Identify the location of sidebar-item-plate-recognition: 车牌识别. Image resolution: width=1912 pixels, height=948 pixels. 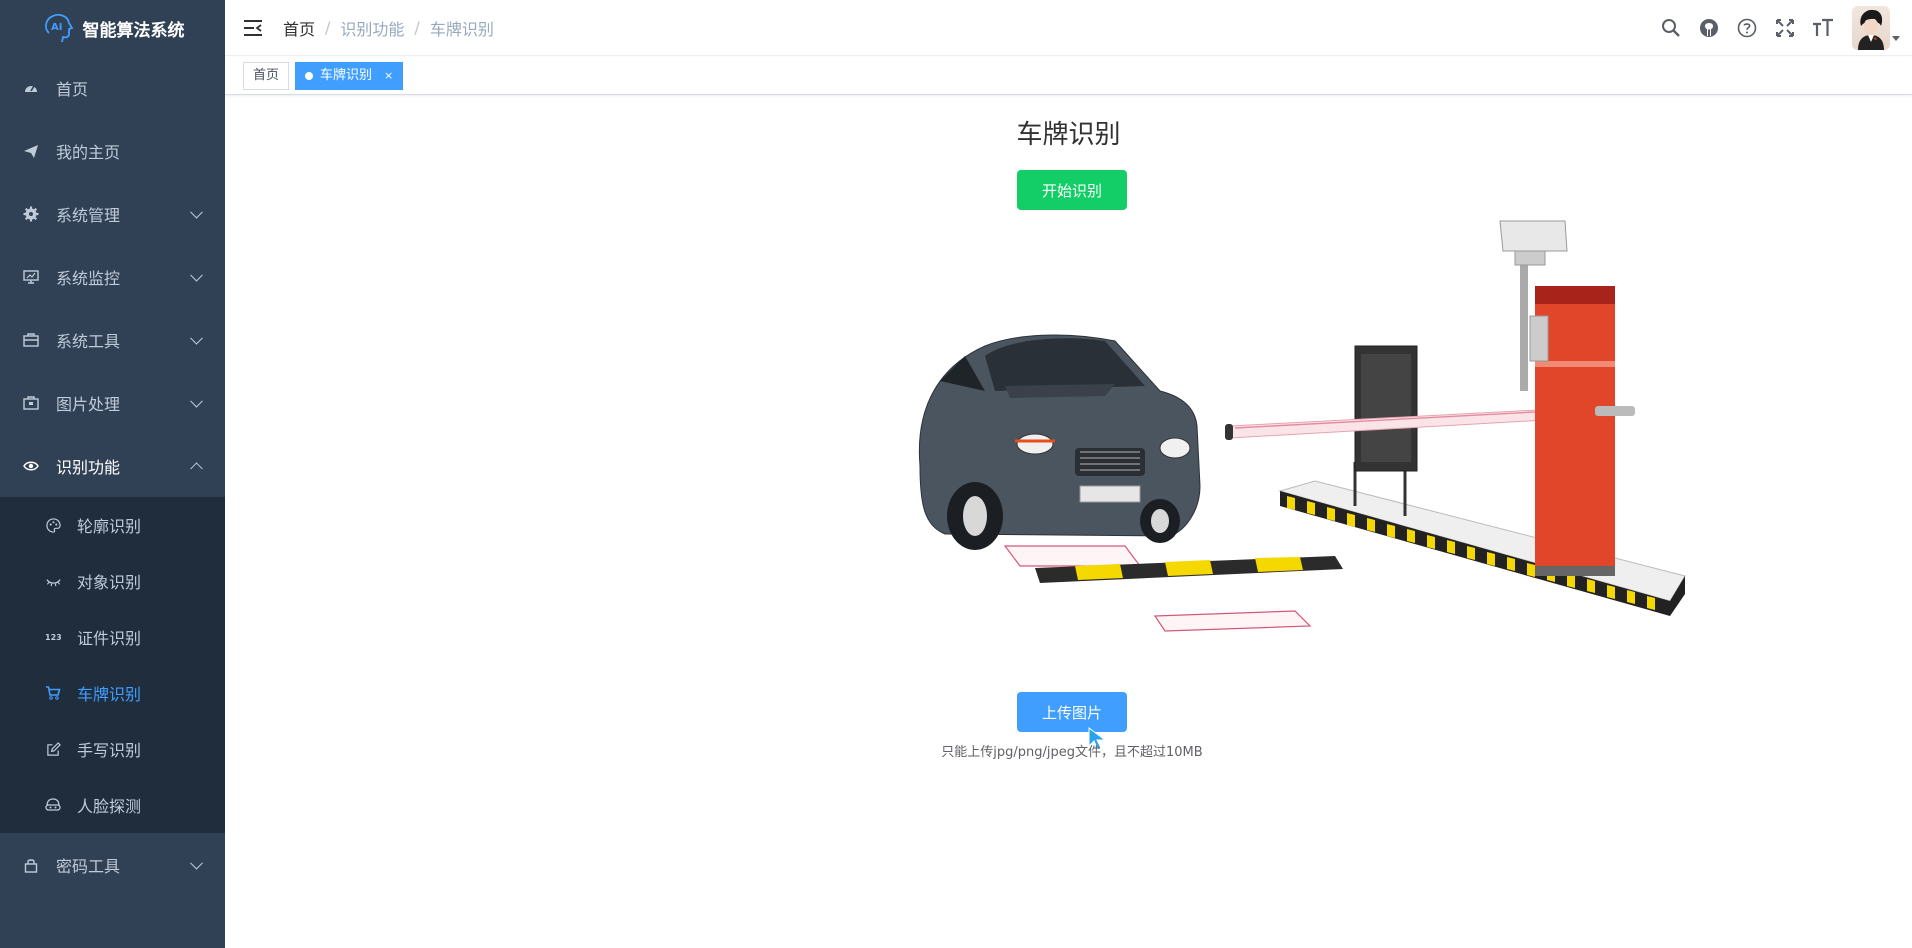
(112, 693).